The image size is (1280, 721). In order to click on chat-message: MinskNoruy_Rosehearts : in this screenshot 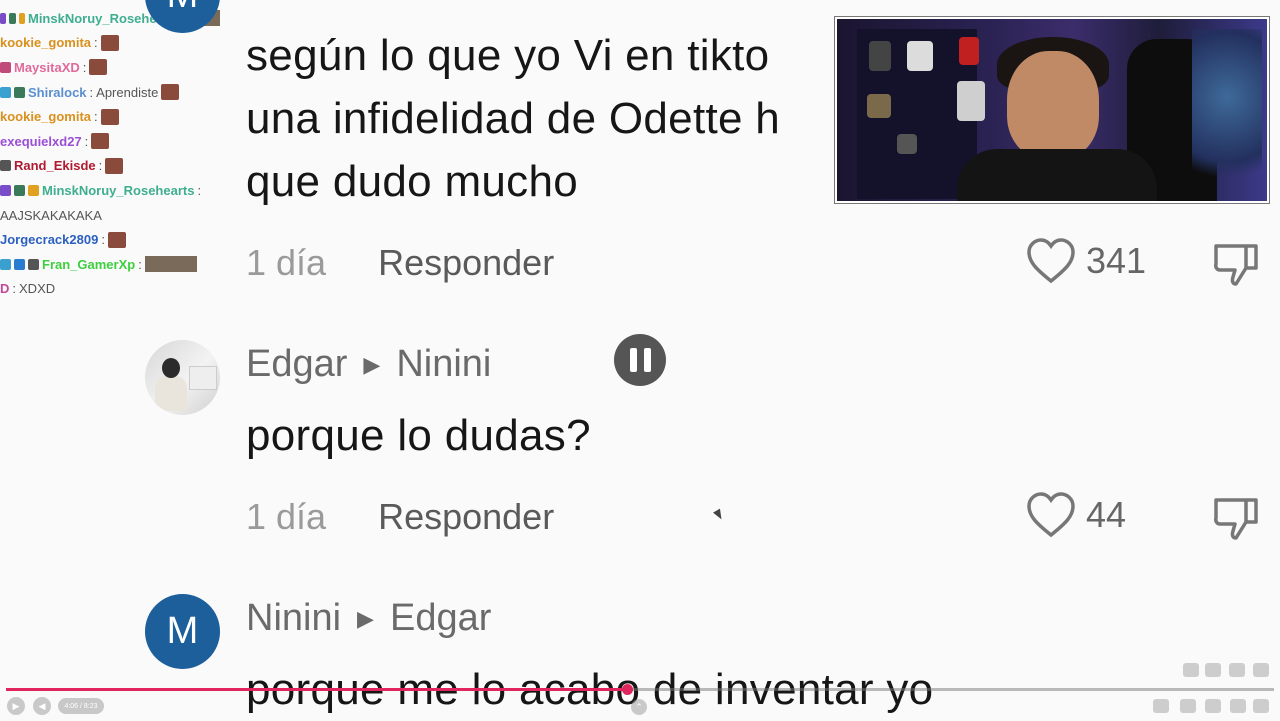, I will do `click(110, 190)`.